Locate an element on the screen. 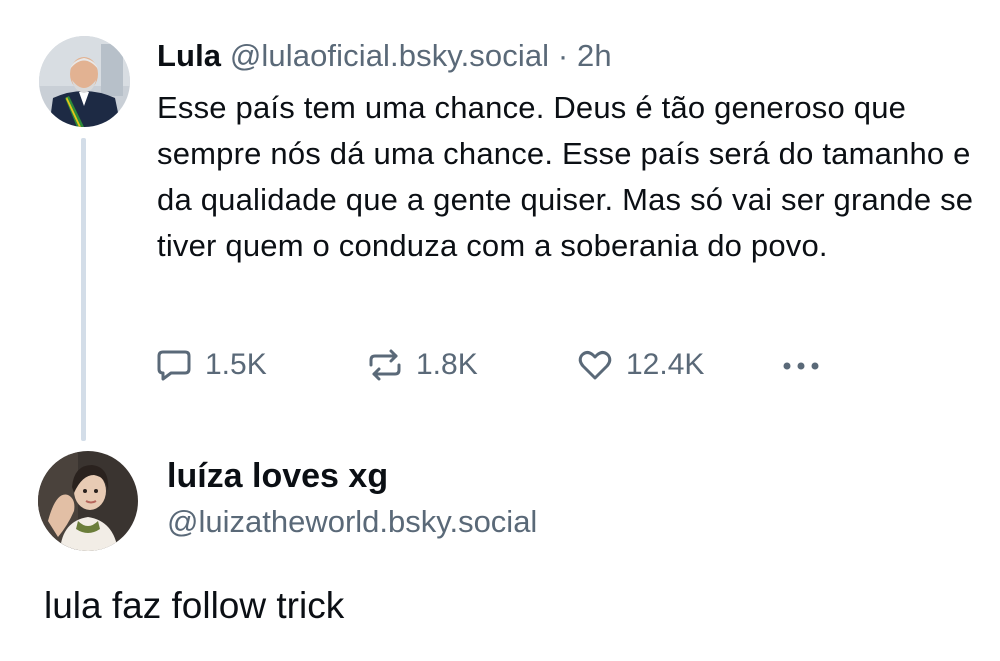 The height and width of the screenshot is (661, 1000). post-author-handle: @lulaoficial.bsky.social is located at coordinates (389, 55).